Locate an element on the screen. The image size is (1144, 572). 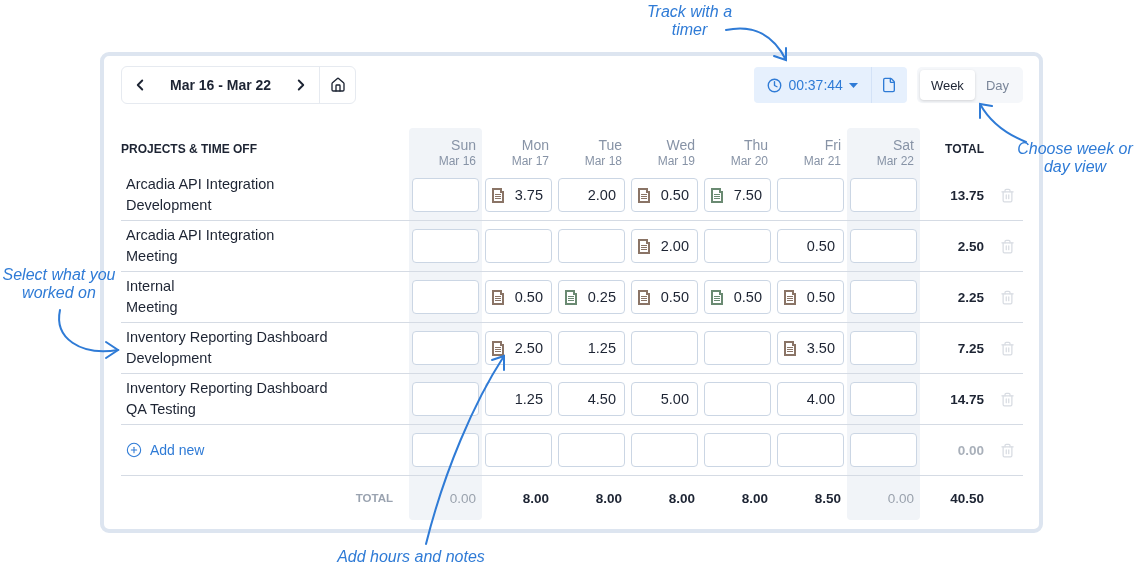
grand-total: 40.50 is located at coordinates (967, 498).